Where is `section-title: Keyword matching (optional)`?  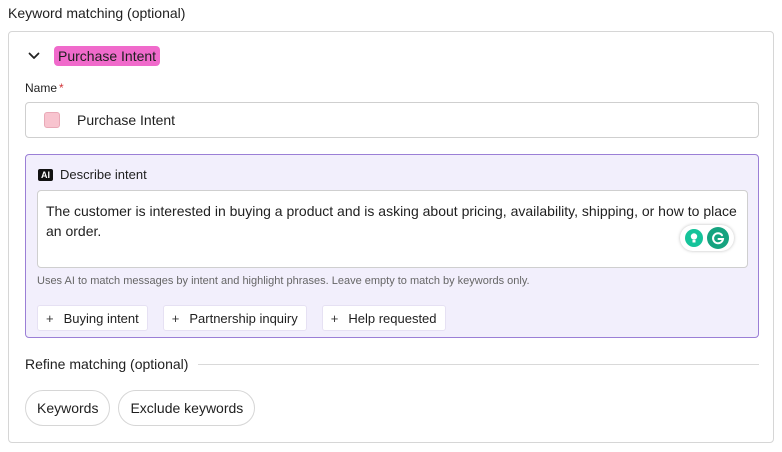
section-title: Keyword matching (optional) is located at coordinates (97, 13).